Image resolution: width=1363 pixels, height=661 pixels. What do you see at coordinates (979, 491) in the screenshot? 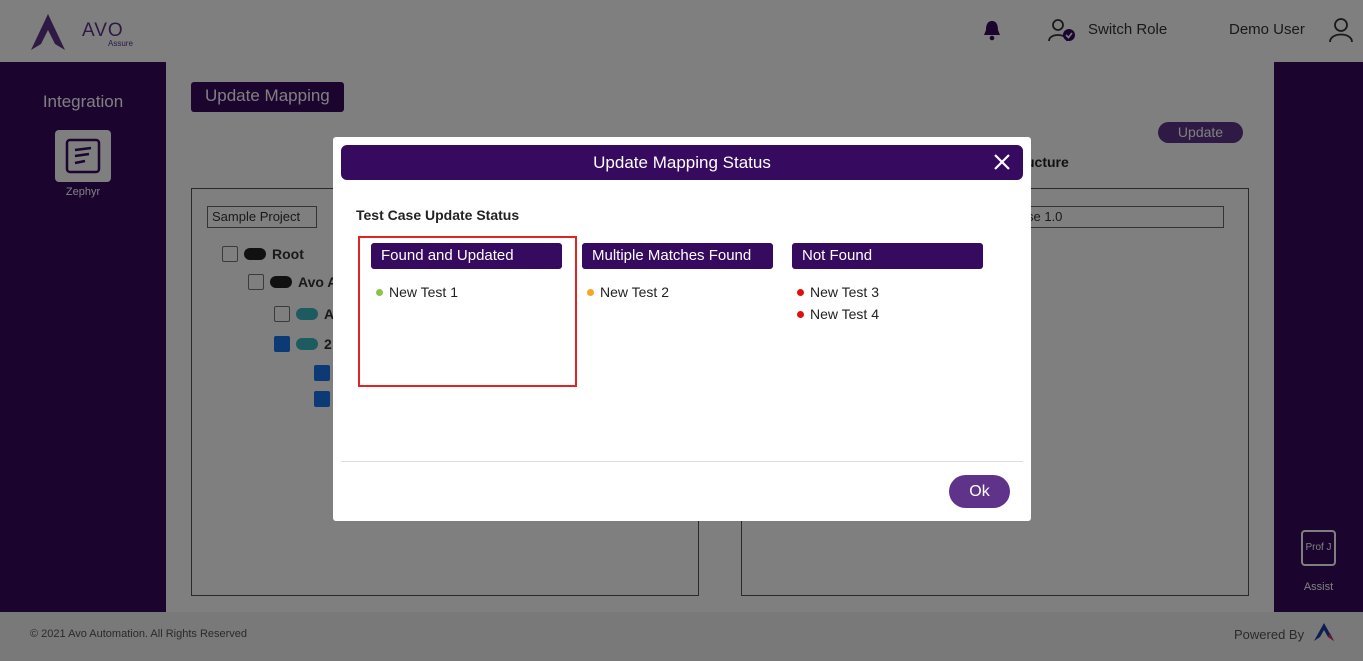
I see `ok-button: Ok` at bounding box center [979, 491].